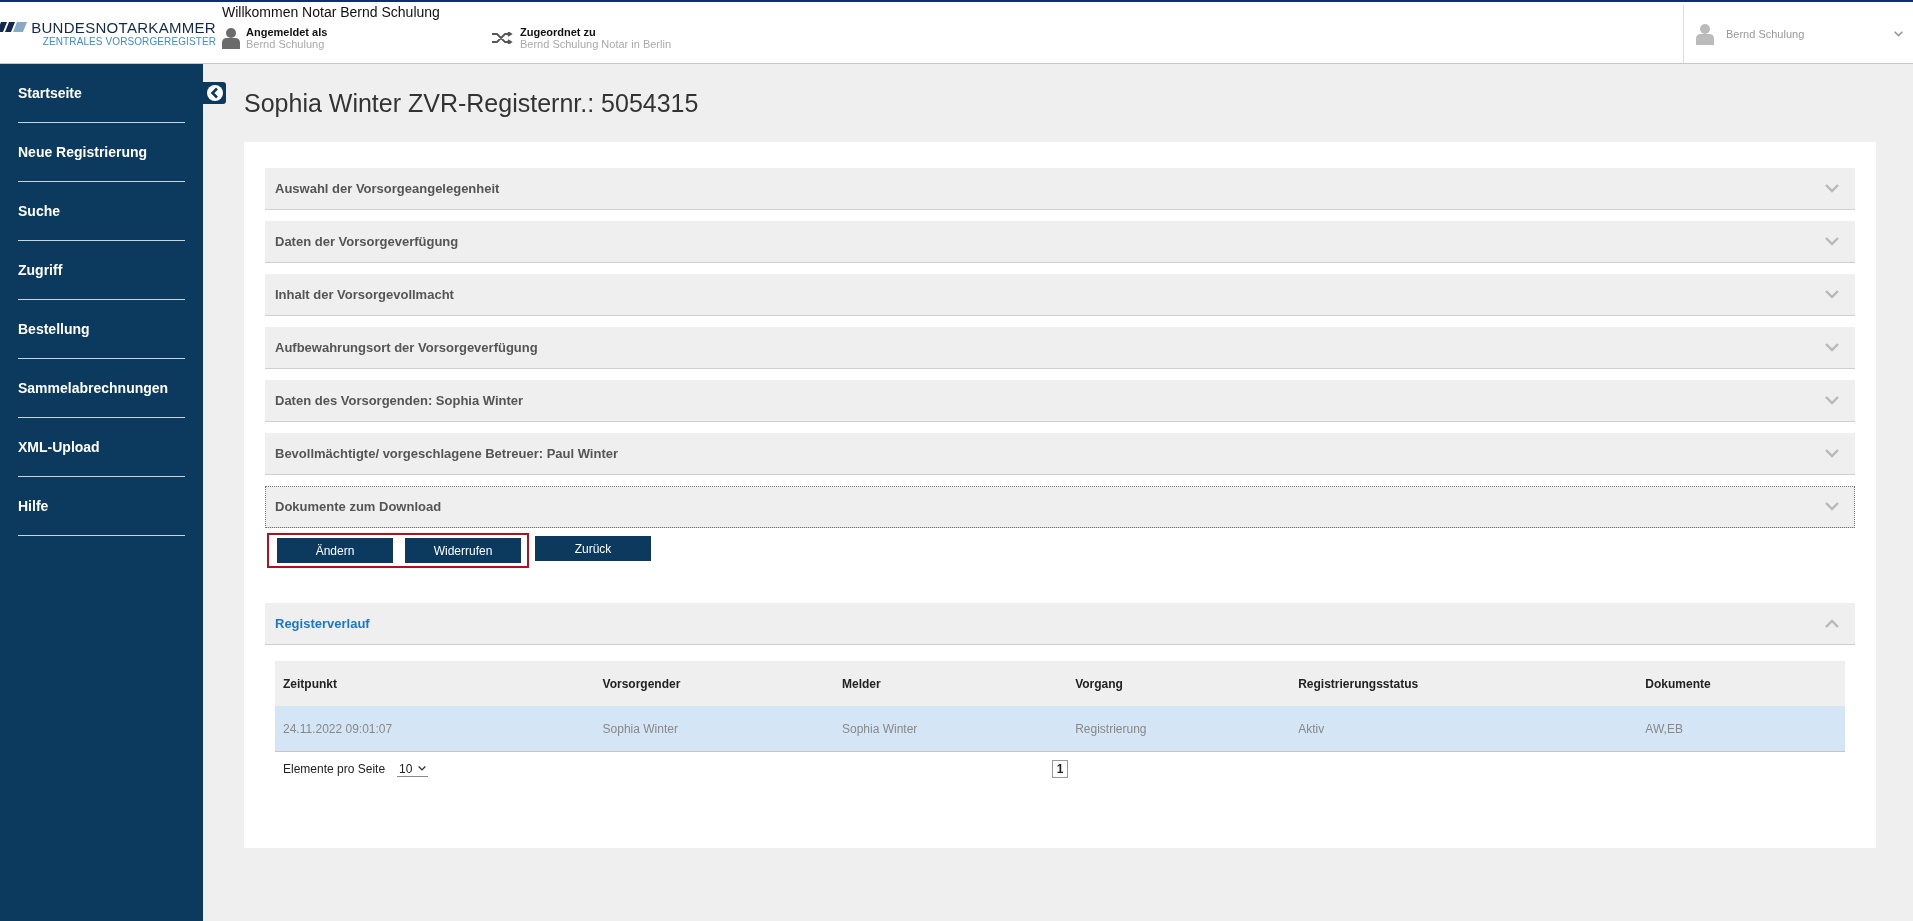 The width and height of the screenshot is (1913, 921). What do you see at coordinates (1179, 729) in the screenshot?
I see `table-cell: Registrierung` at bounding box center [1179, 729].